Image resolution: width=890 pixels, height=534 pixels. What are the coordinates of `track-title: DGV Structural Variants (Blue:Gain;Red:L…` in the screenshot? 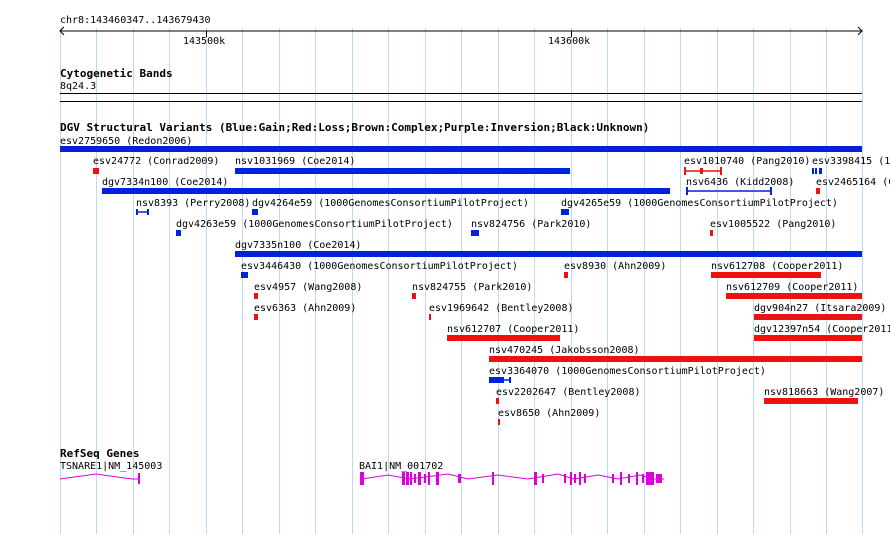 It's located at (355, 127).